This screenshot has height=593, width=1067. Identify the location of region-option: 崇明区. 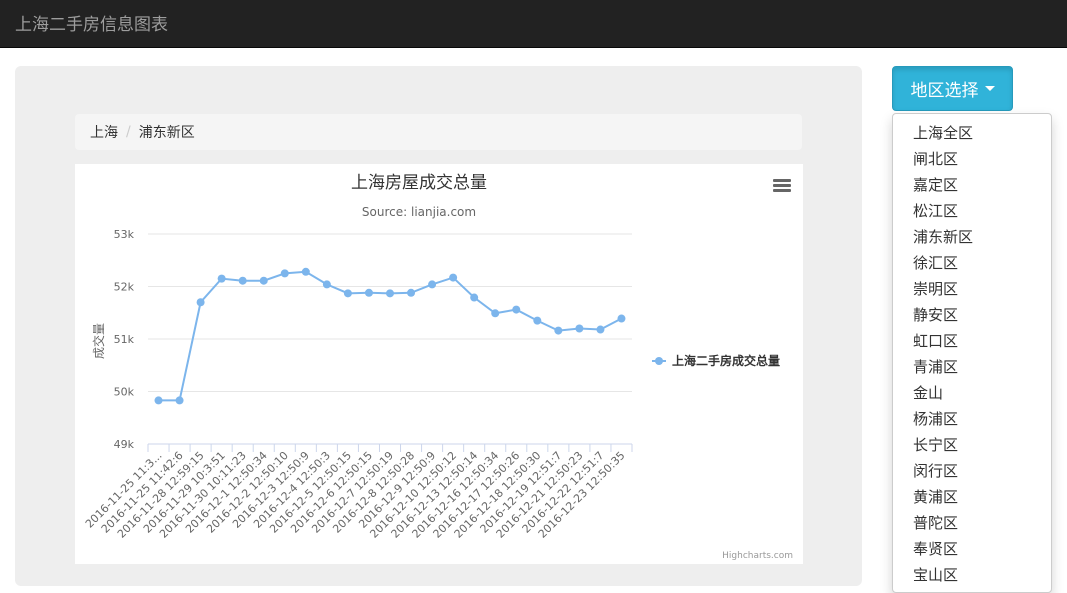
(972, 289).